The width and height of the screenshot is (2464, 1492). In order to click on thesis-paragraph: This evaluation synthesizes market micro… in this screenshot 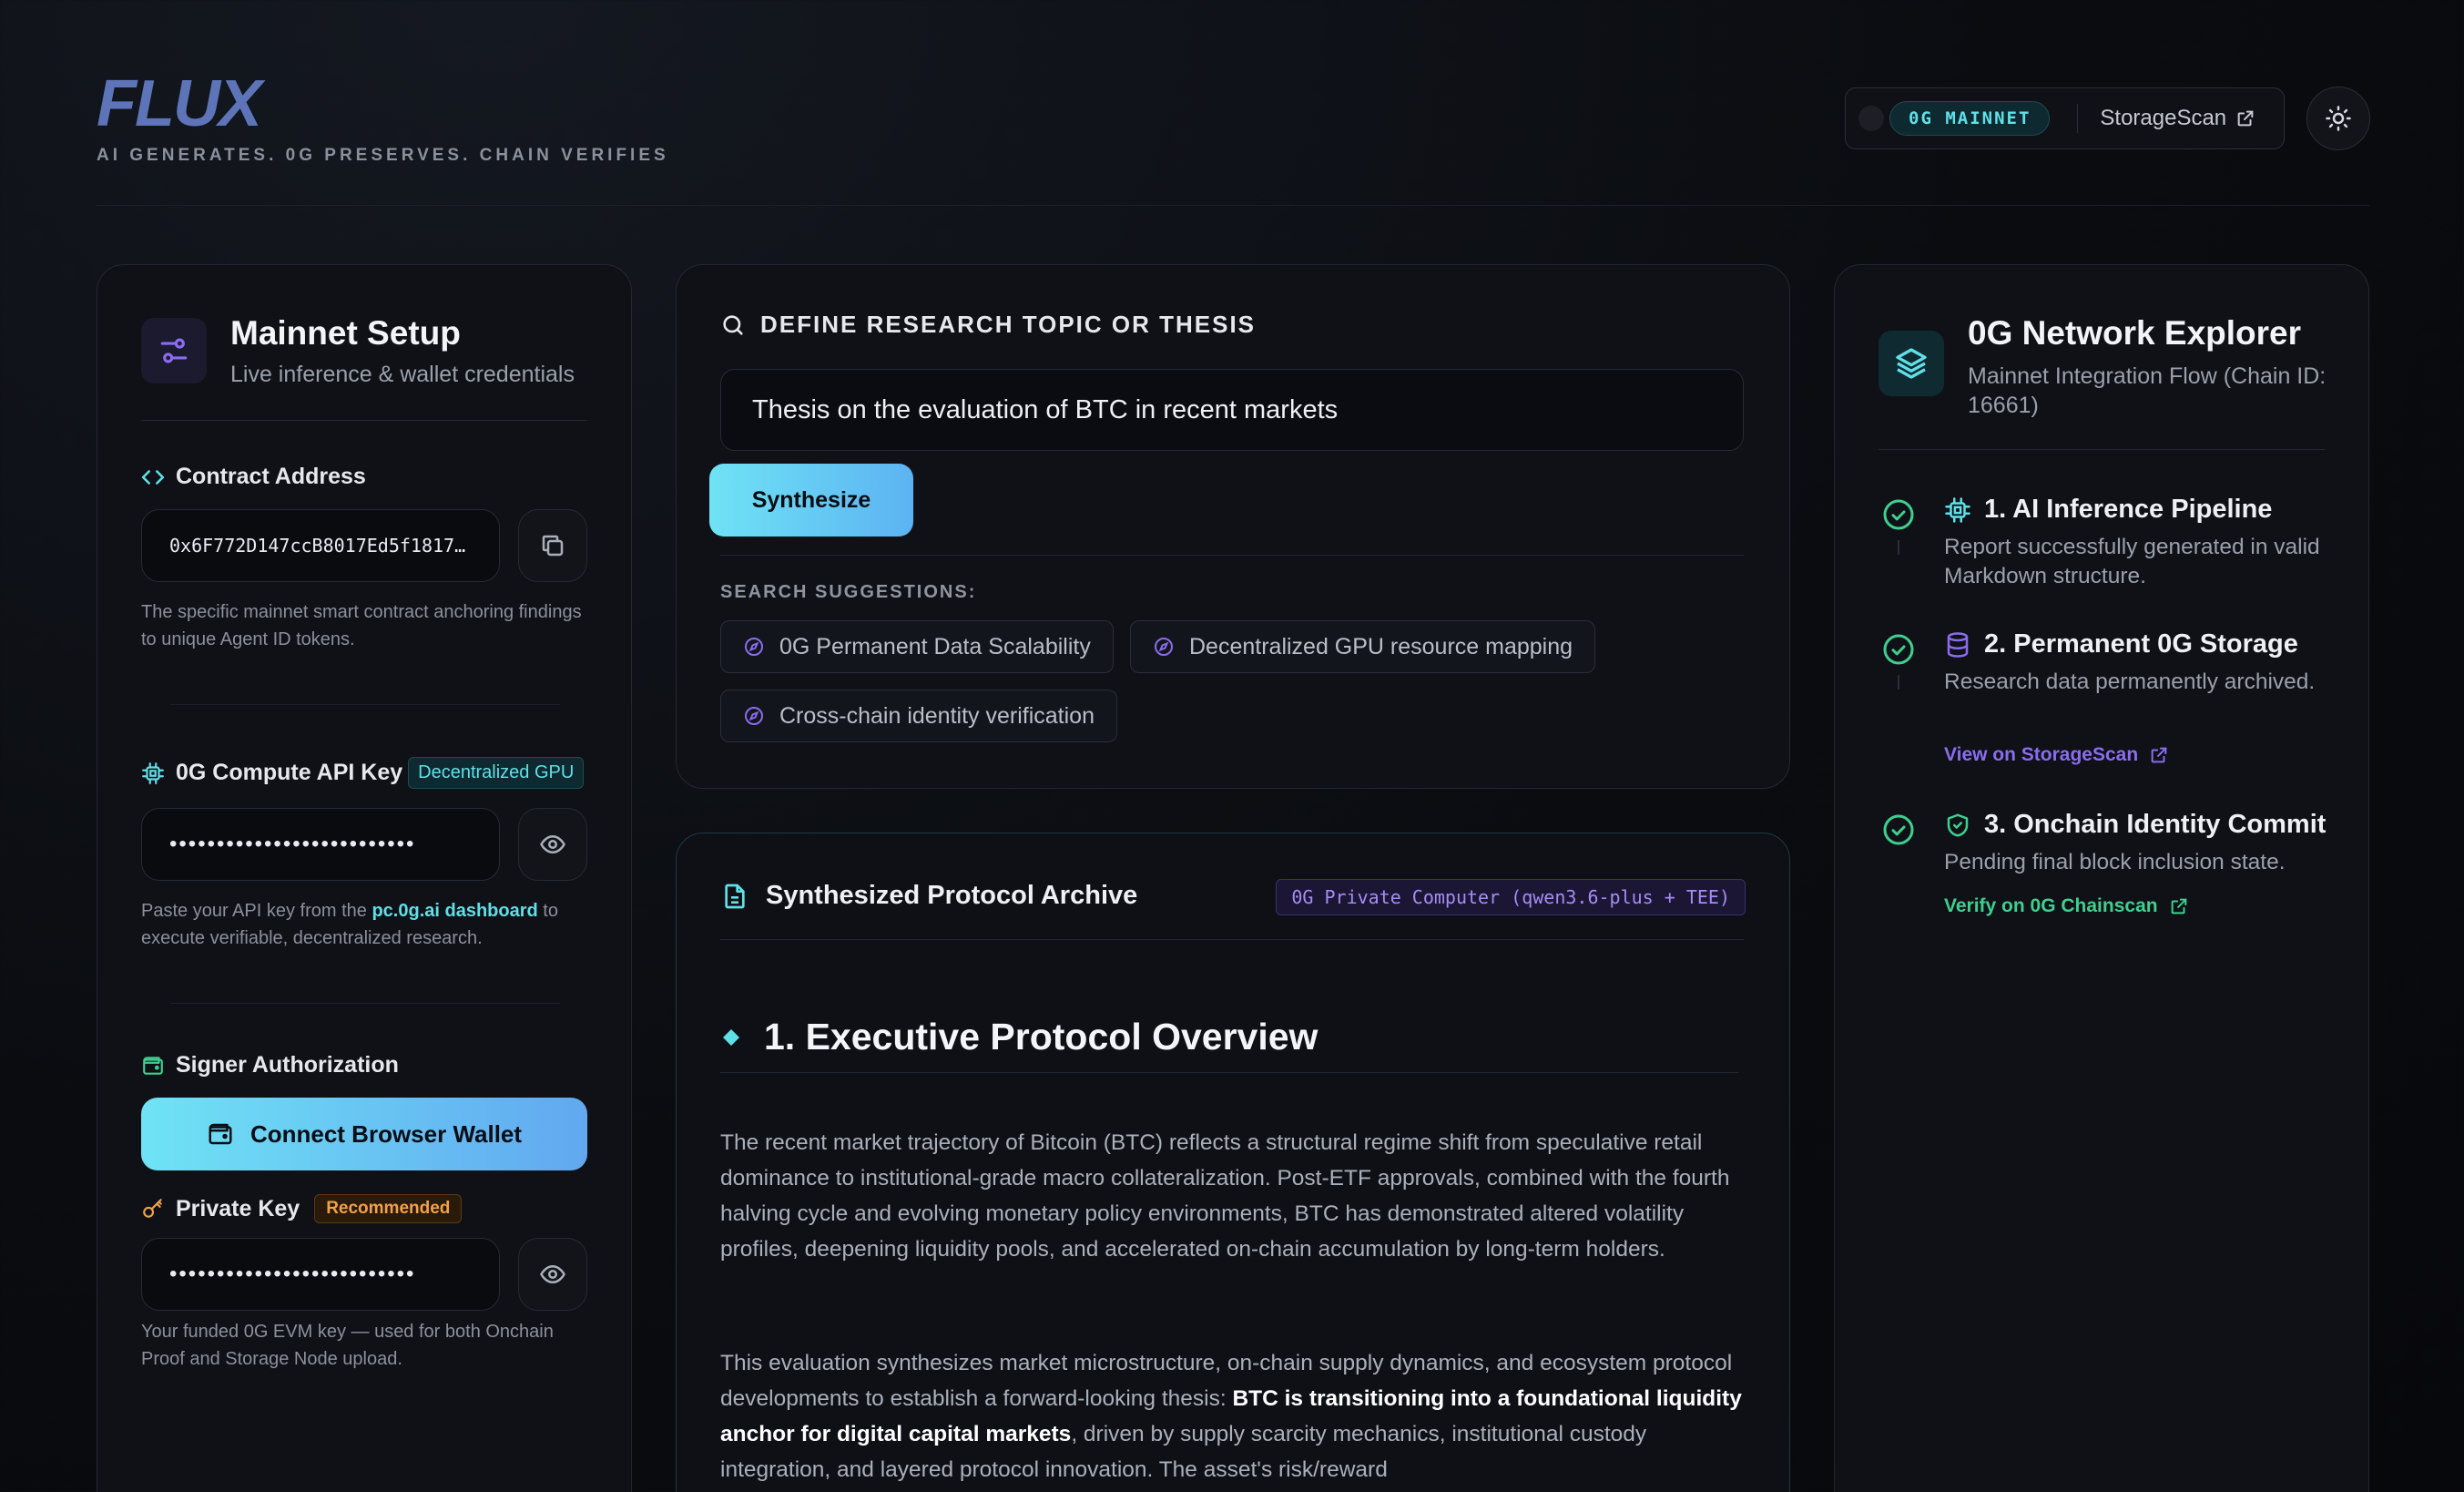, I will do `click(1231, 1416)`.